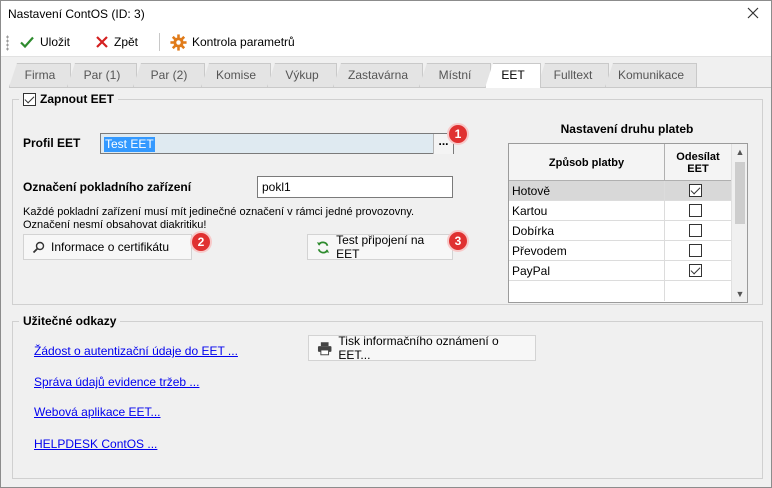 This screenshot has width=772, height=488. What do you see at coordinates (102, 75) in the screenshot?
I see `tab-par-1: Par (1)` at bounding box center [102, 75].